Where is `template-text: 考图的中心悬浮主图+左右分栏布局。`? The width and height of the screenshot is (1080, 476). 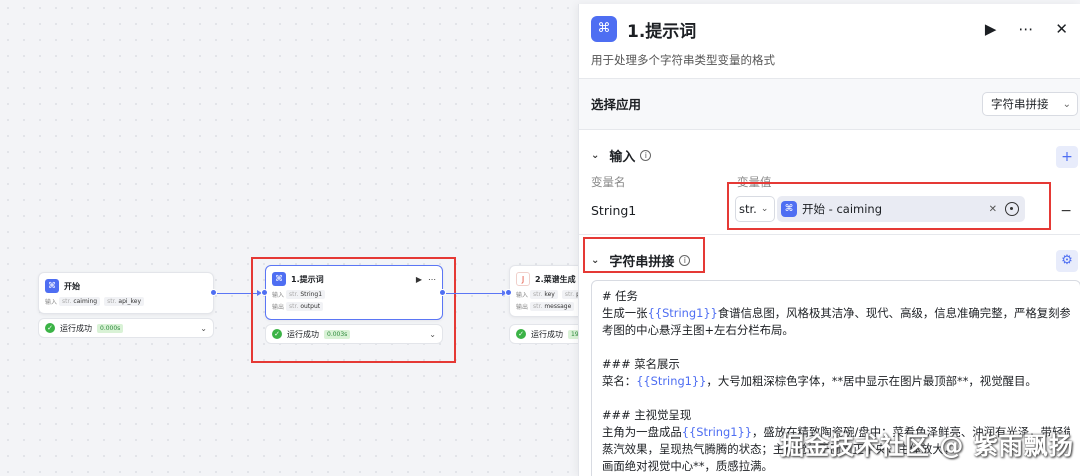
template-text: 考图的中心悬浮主图+左右分栏布局。 is located at coordinates (698, 330).